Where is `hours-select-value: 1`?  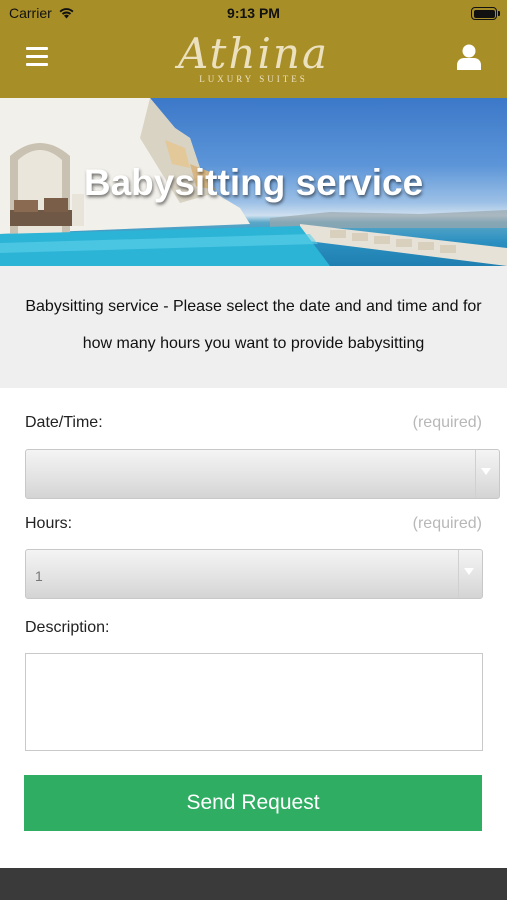
hours-select-value: 1 is located at coordinates (39, 576).